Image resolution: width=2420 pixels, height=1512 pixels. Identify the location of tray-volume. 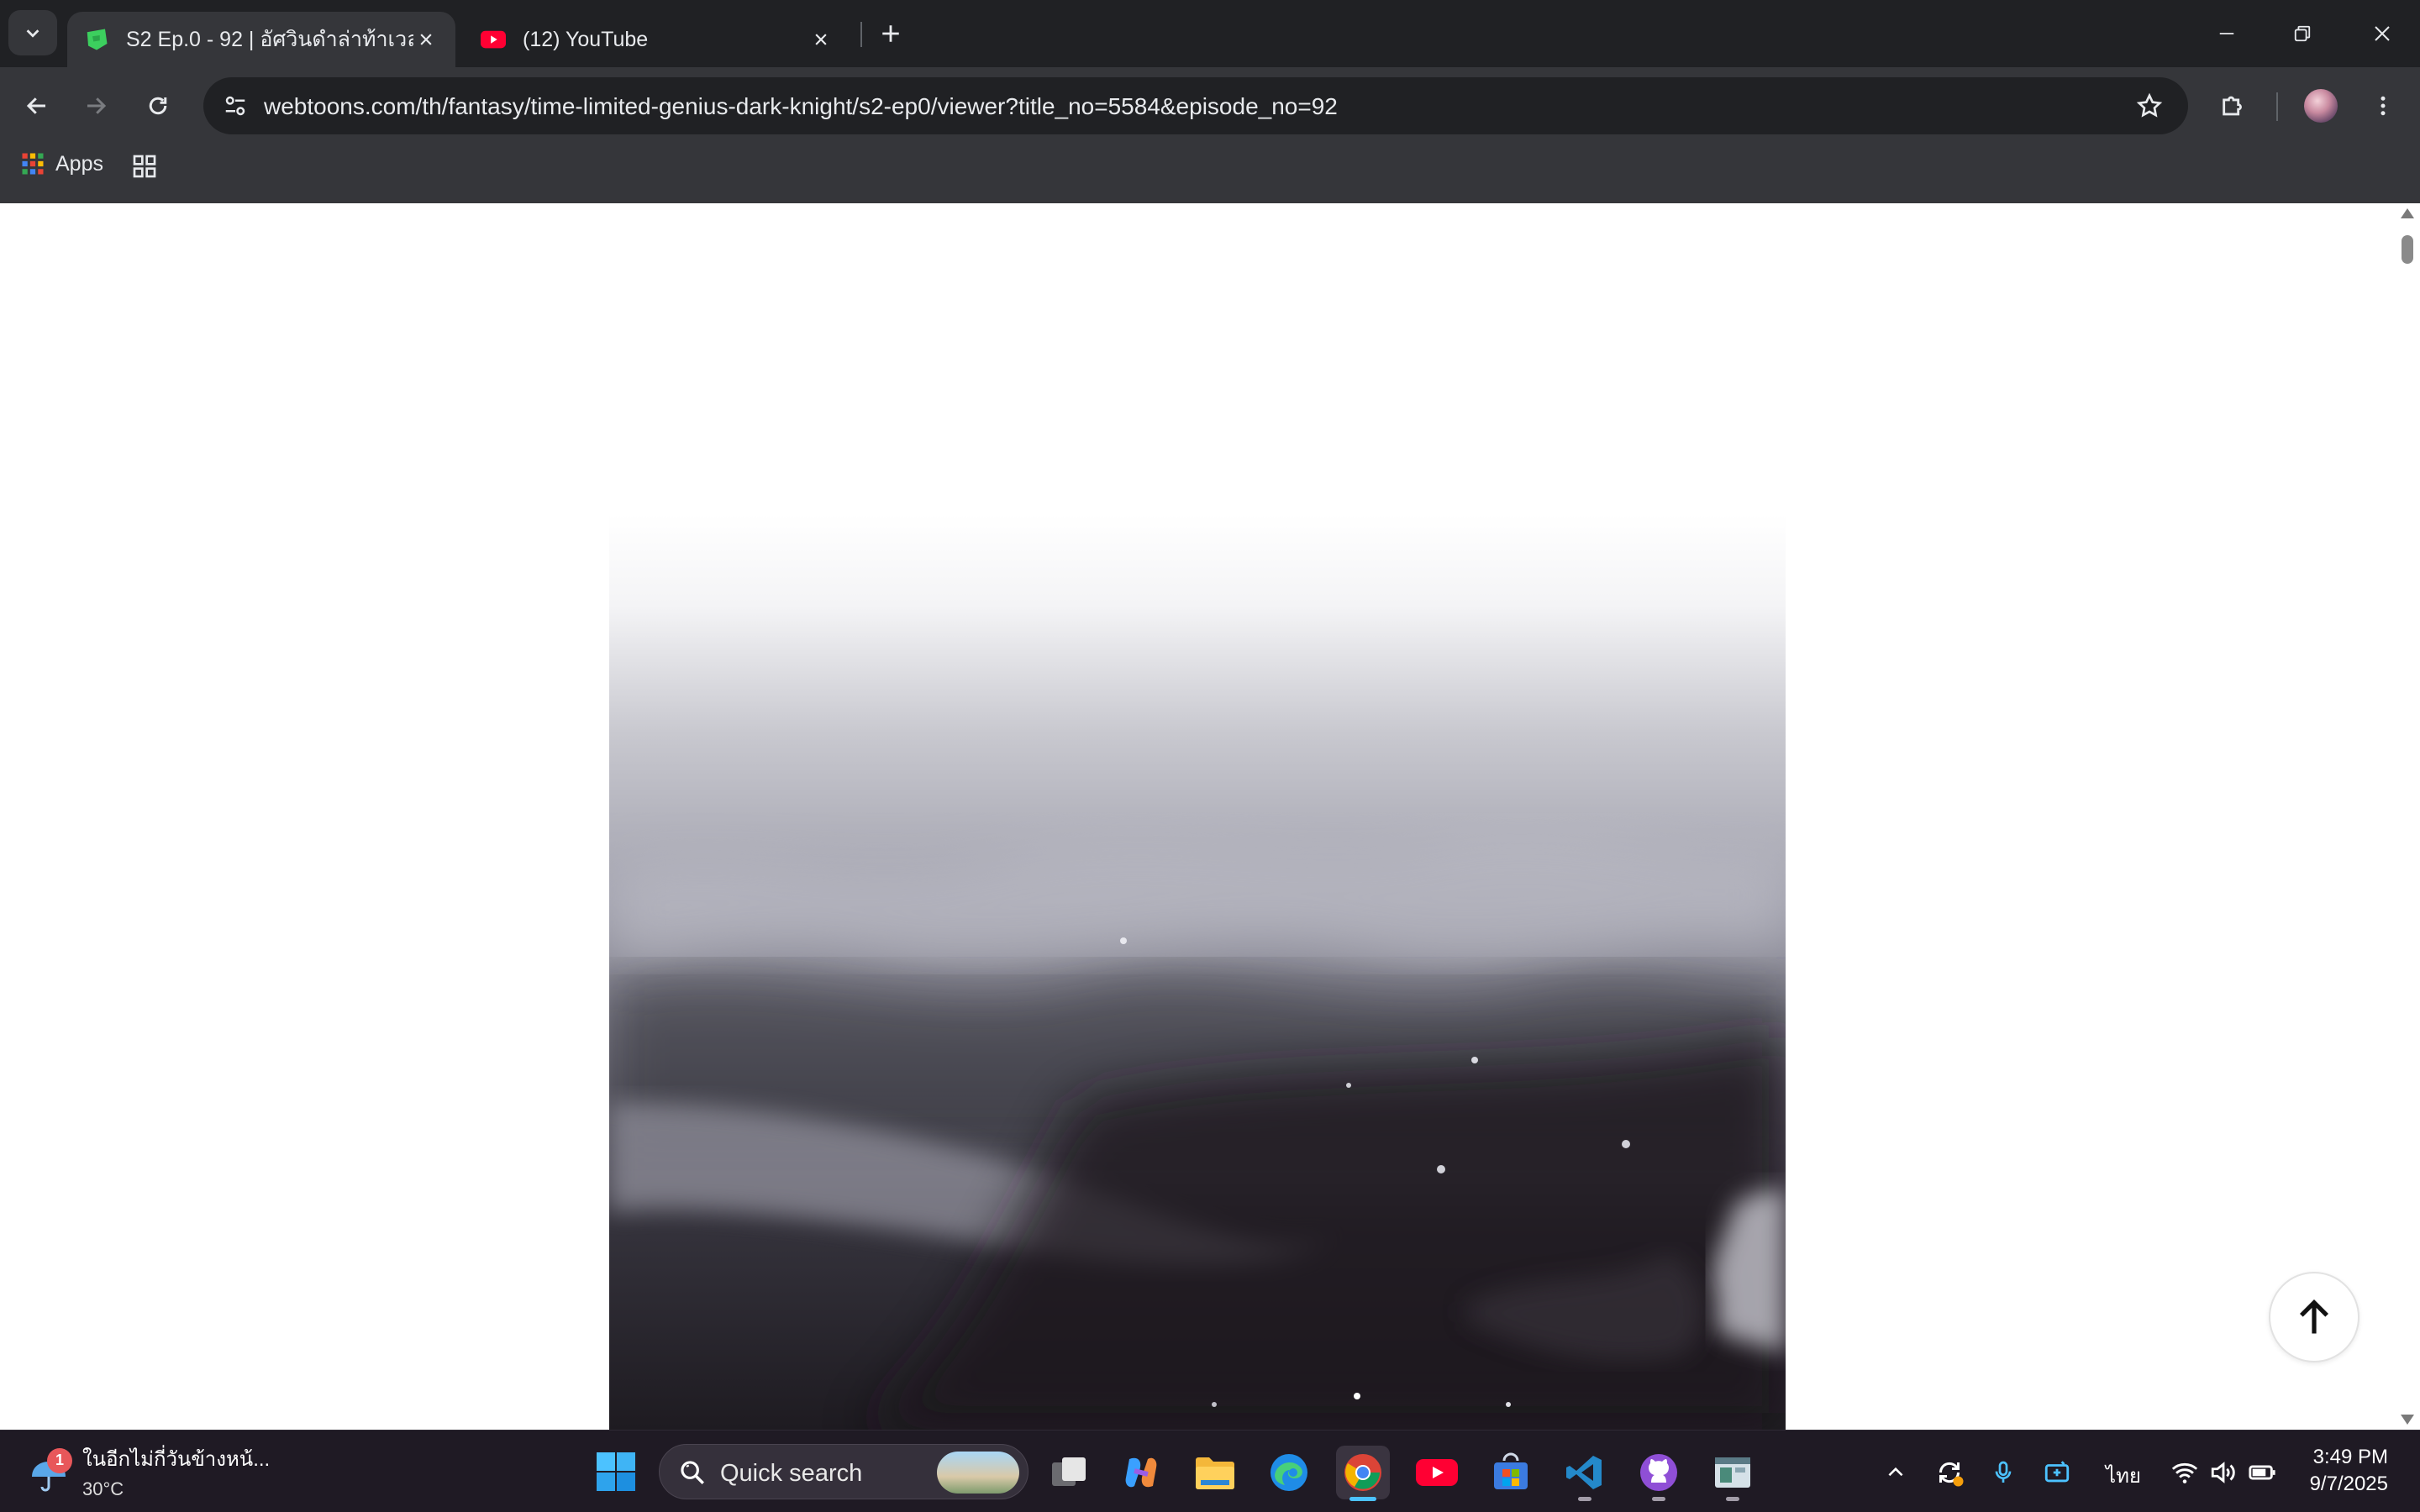
(2223, 1472).